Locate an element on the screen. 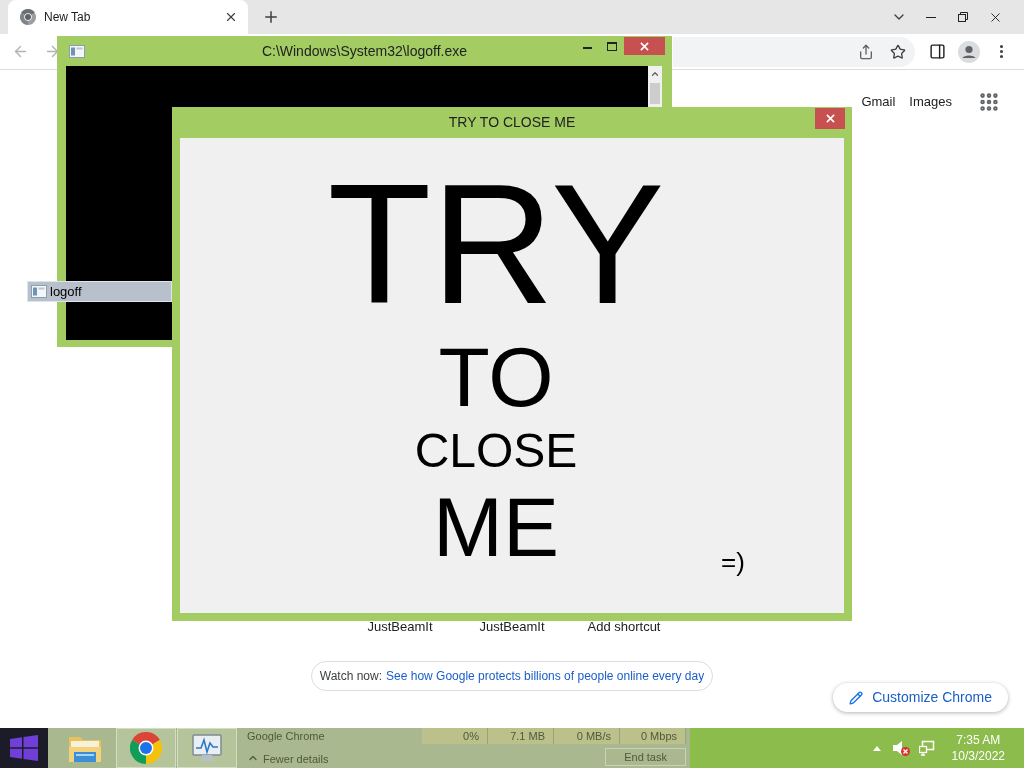 The width and height of the screenshot is (1024, 768). muted-speaker-icon is located at coordinates (901, 748).